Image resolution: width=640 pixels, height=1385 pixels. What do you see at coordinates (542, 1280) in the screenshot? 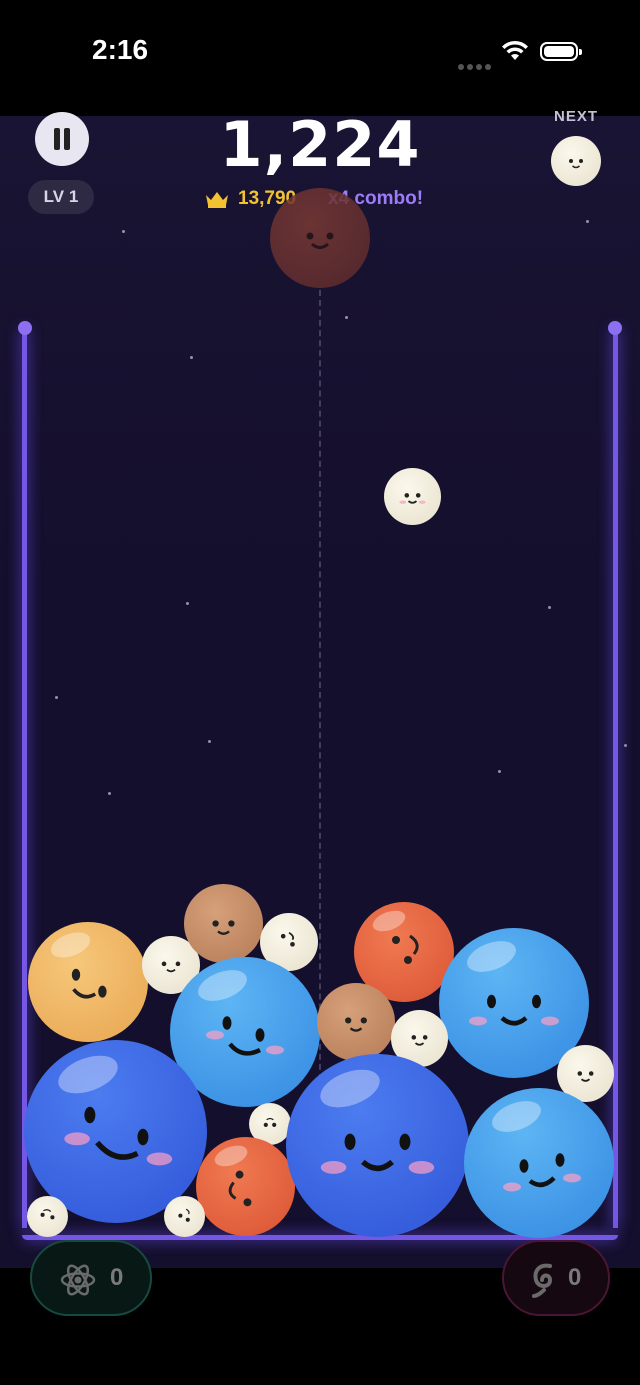
I see `swirl-icon` at bounding box center [542, 1280].